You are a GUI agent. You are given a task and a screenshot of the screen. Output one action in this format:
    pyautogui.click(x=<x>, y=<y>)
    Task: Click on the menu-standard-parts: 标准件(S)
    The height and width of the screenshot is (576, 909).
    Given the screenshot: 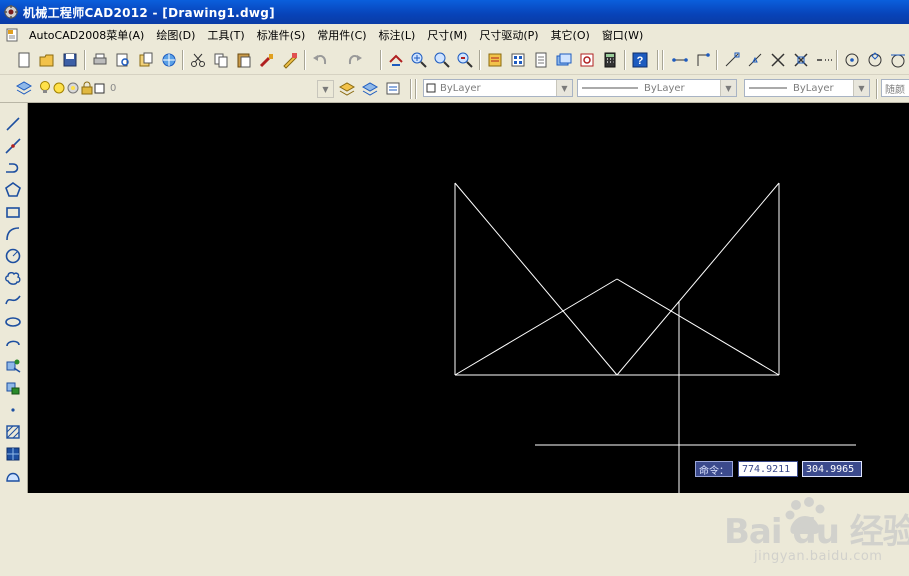 What is the action you would take?
    pyautogui.click(x=281, y=35)
    